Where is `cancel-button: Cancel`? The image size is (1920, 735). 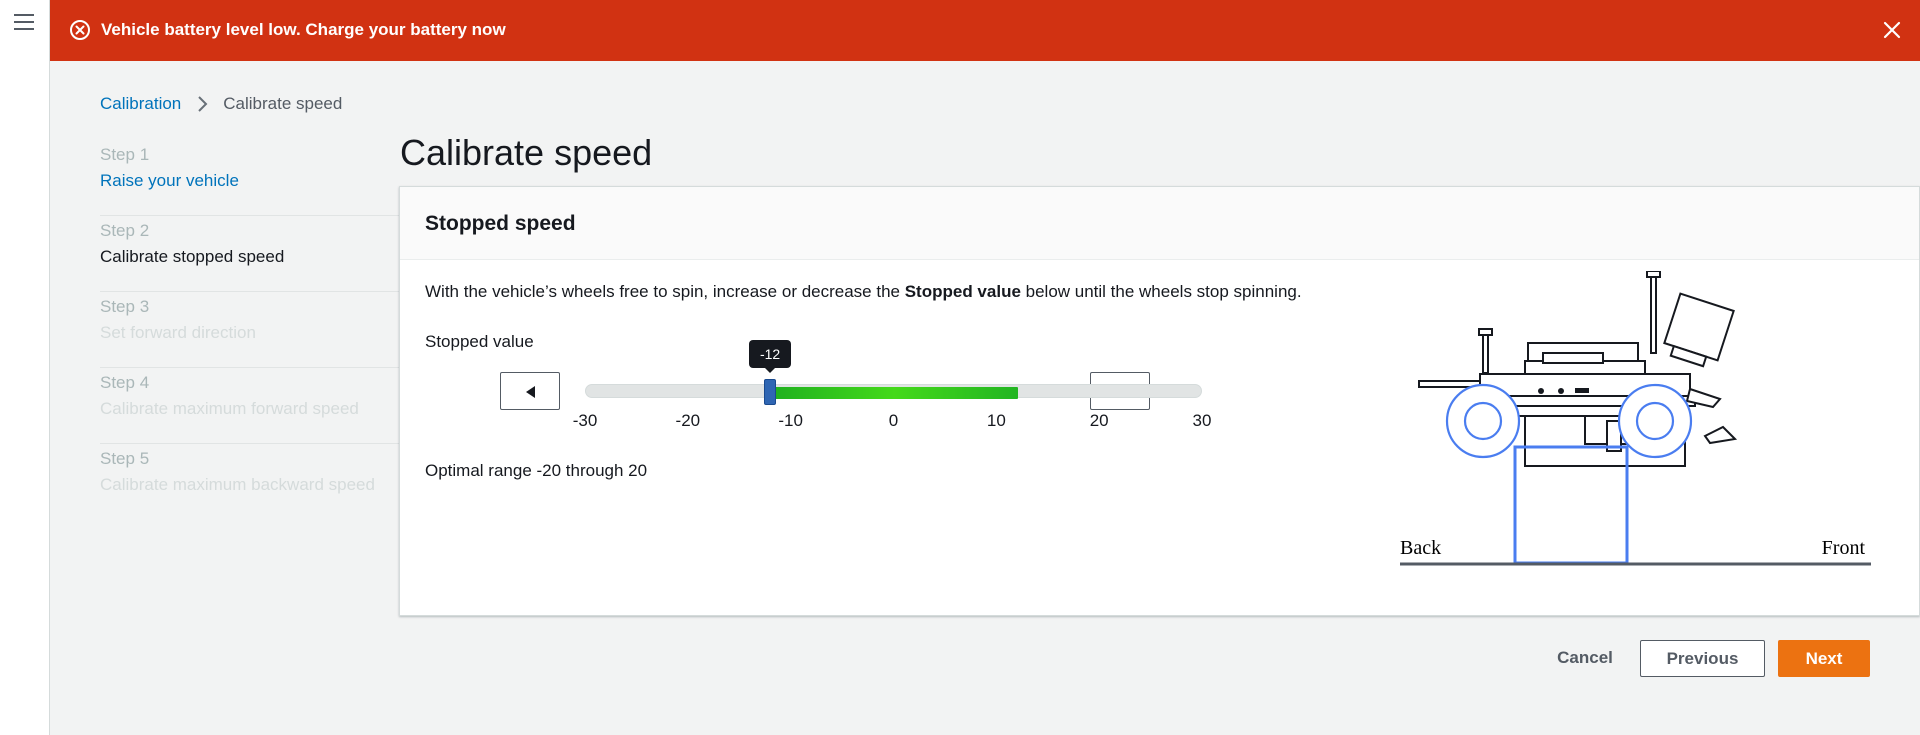 cancel-button: Cancel is located at coordinates (1585, 658).